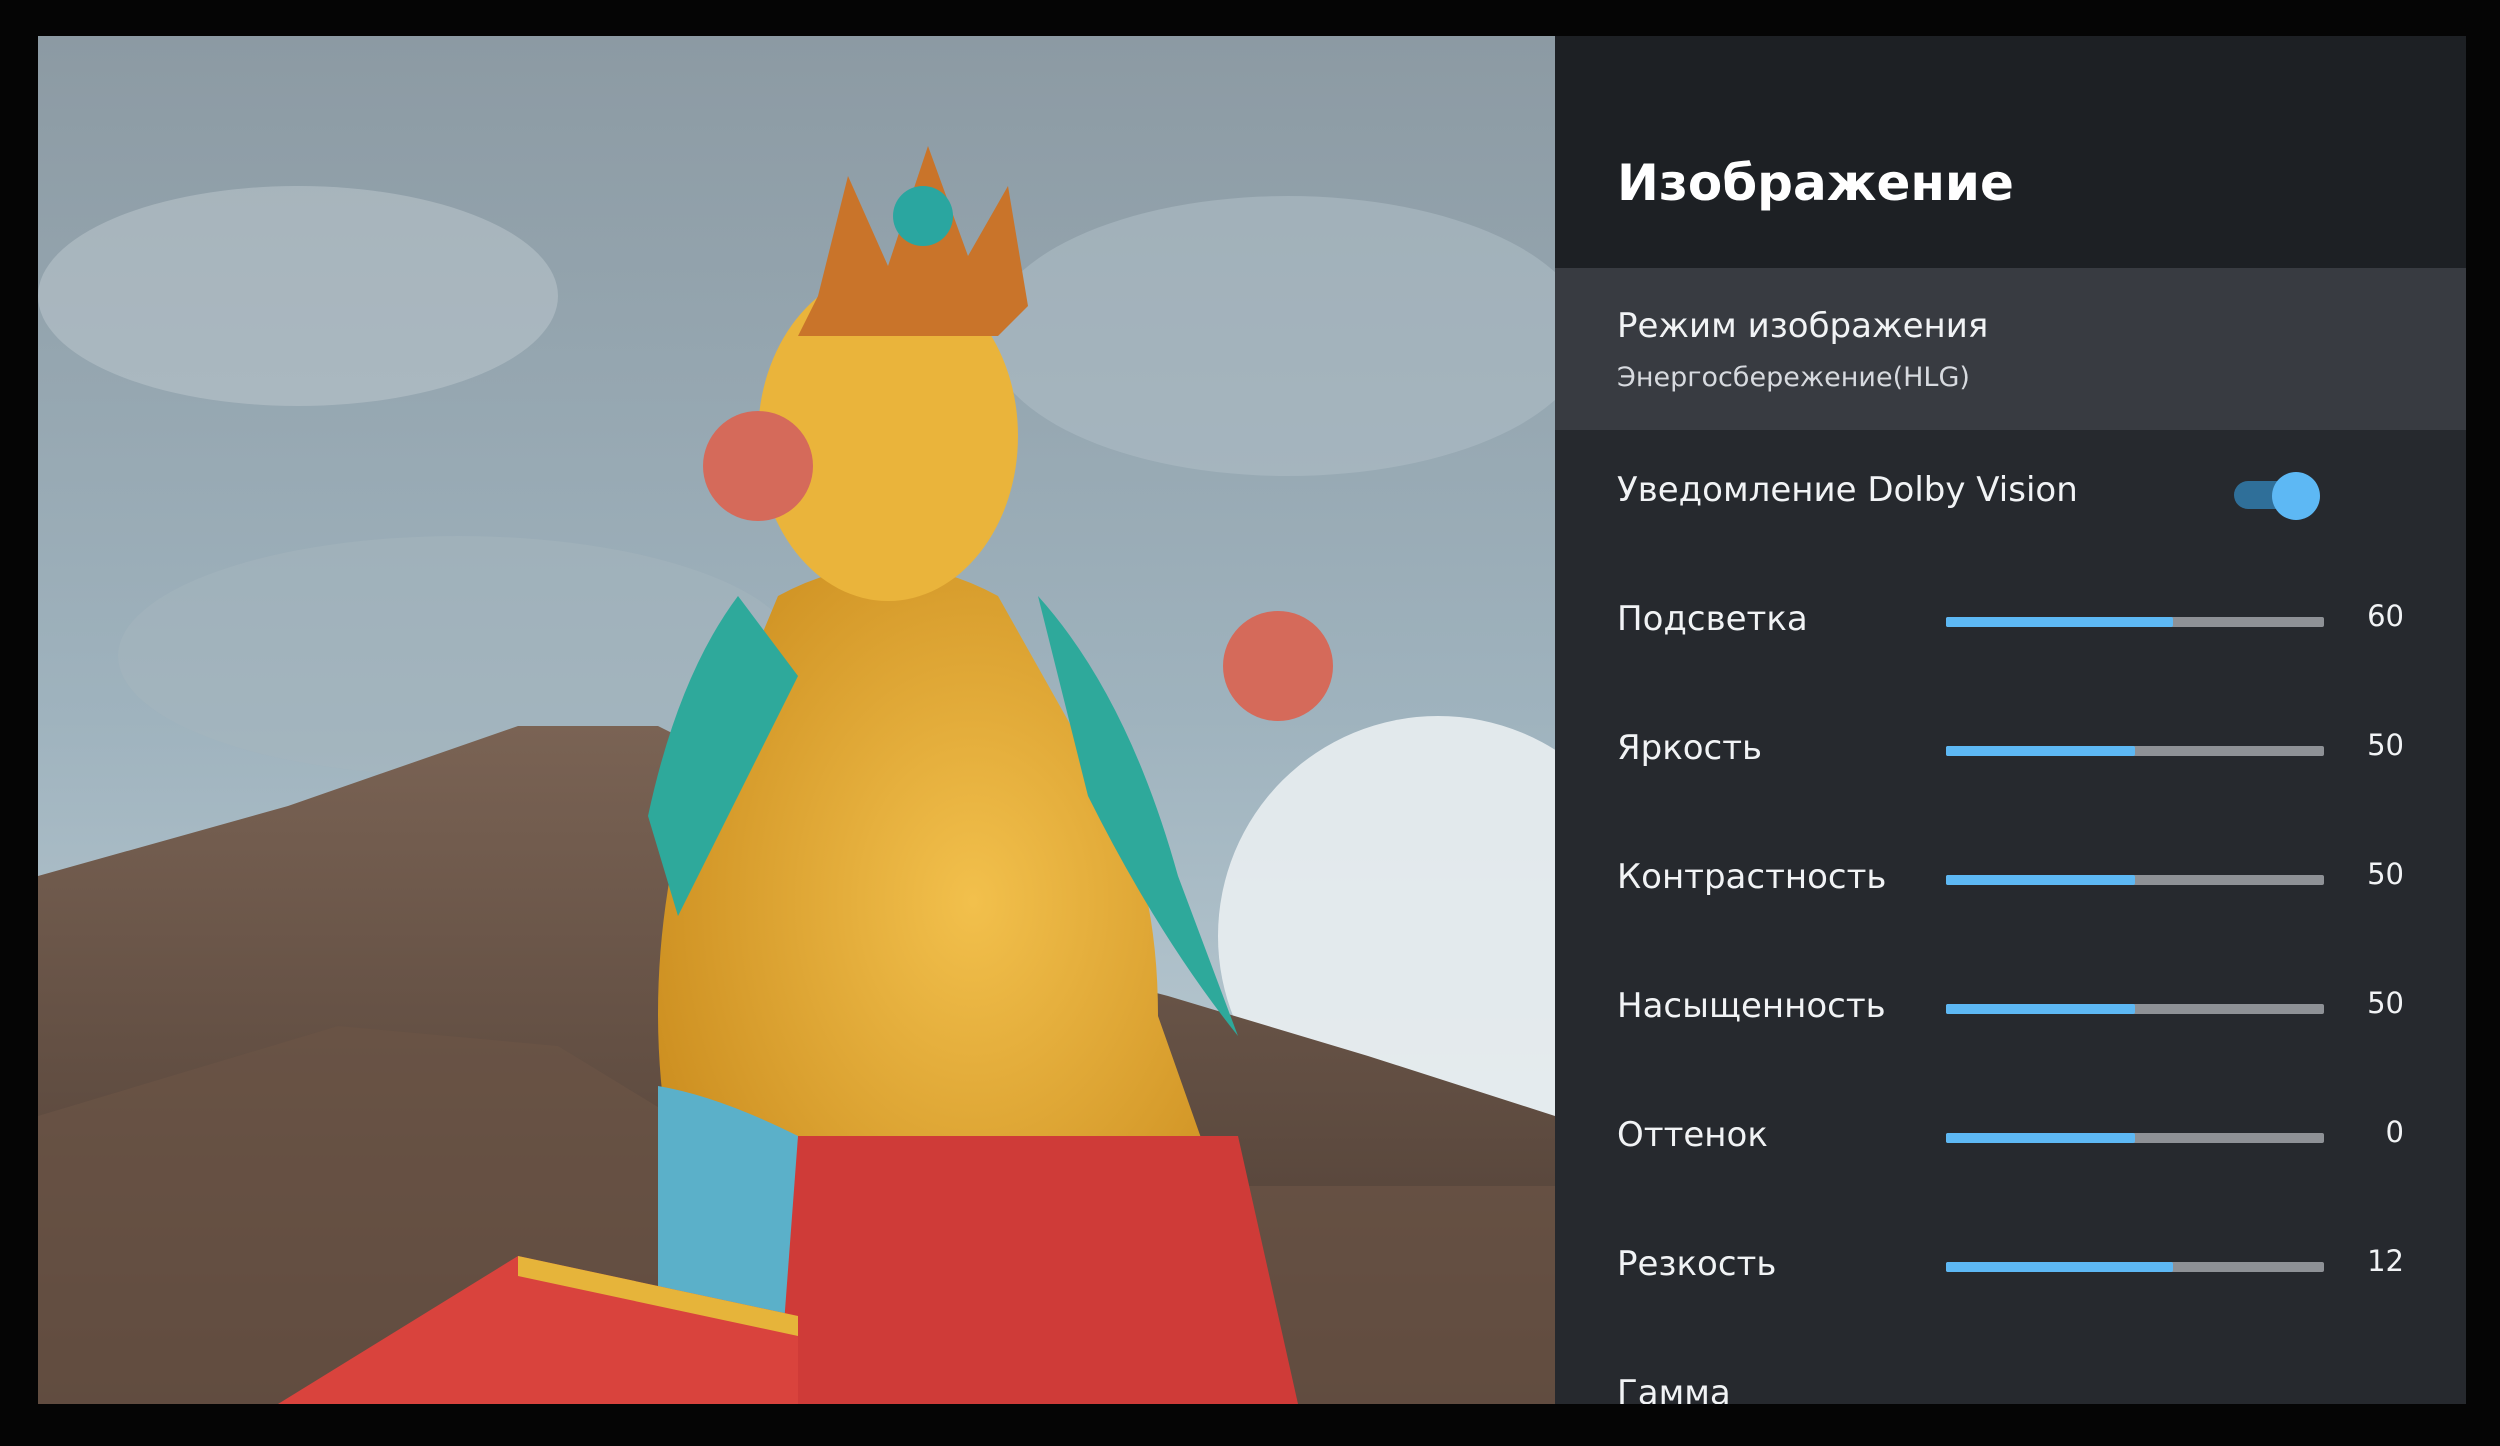 The image size is (2500, 1446). What do you see at coordinates (2010, 152) in the screenshot?
I see `panel-header: Изображение` at bounding box center [2010, 152].